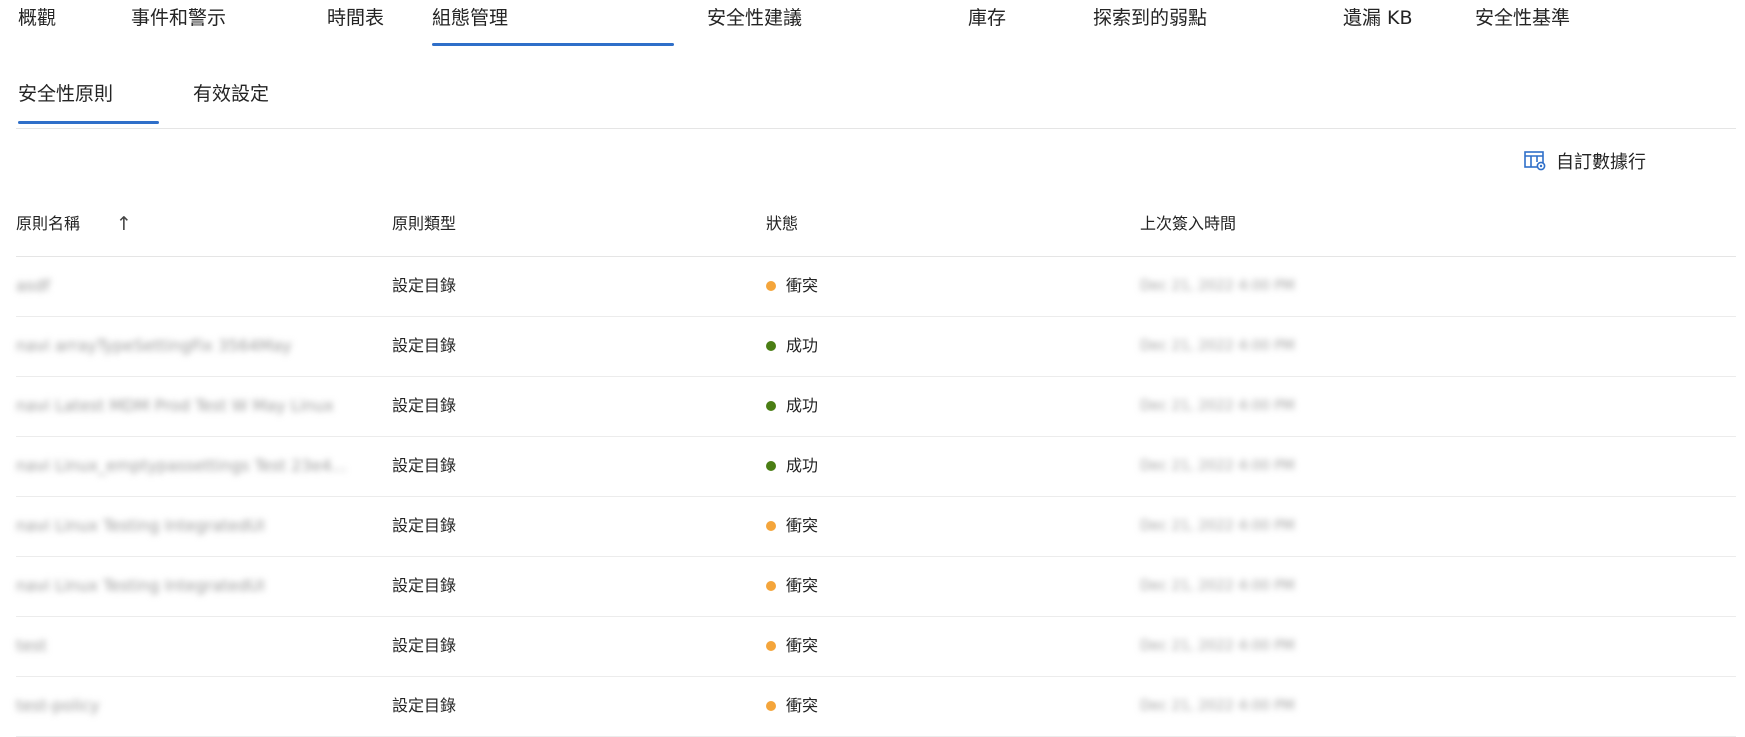  Describe the element at coordinates (178, 26) in the screenshot. I see `tab-incidents-alerts: 事件和警示` at that location.